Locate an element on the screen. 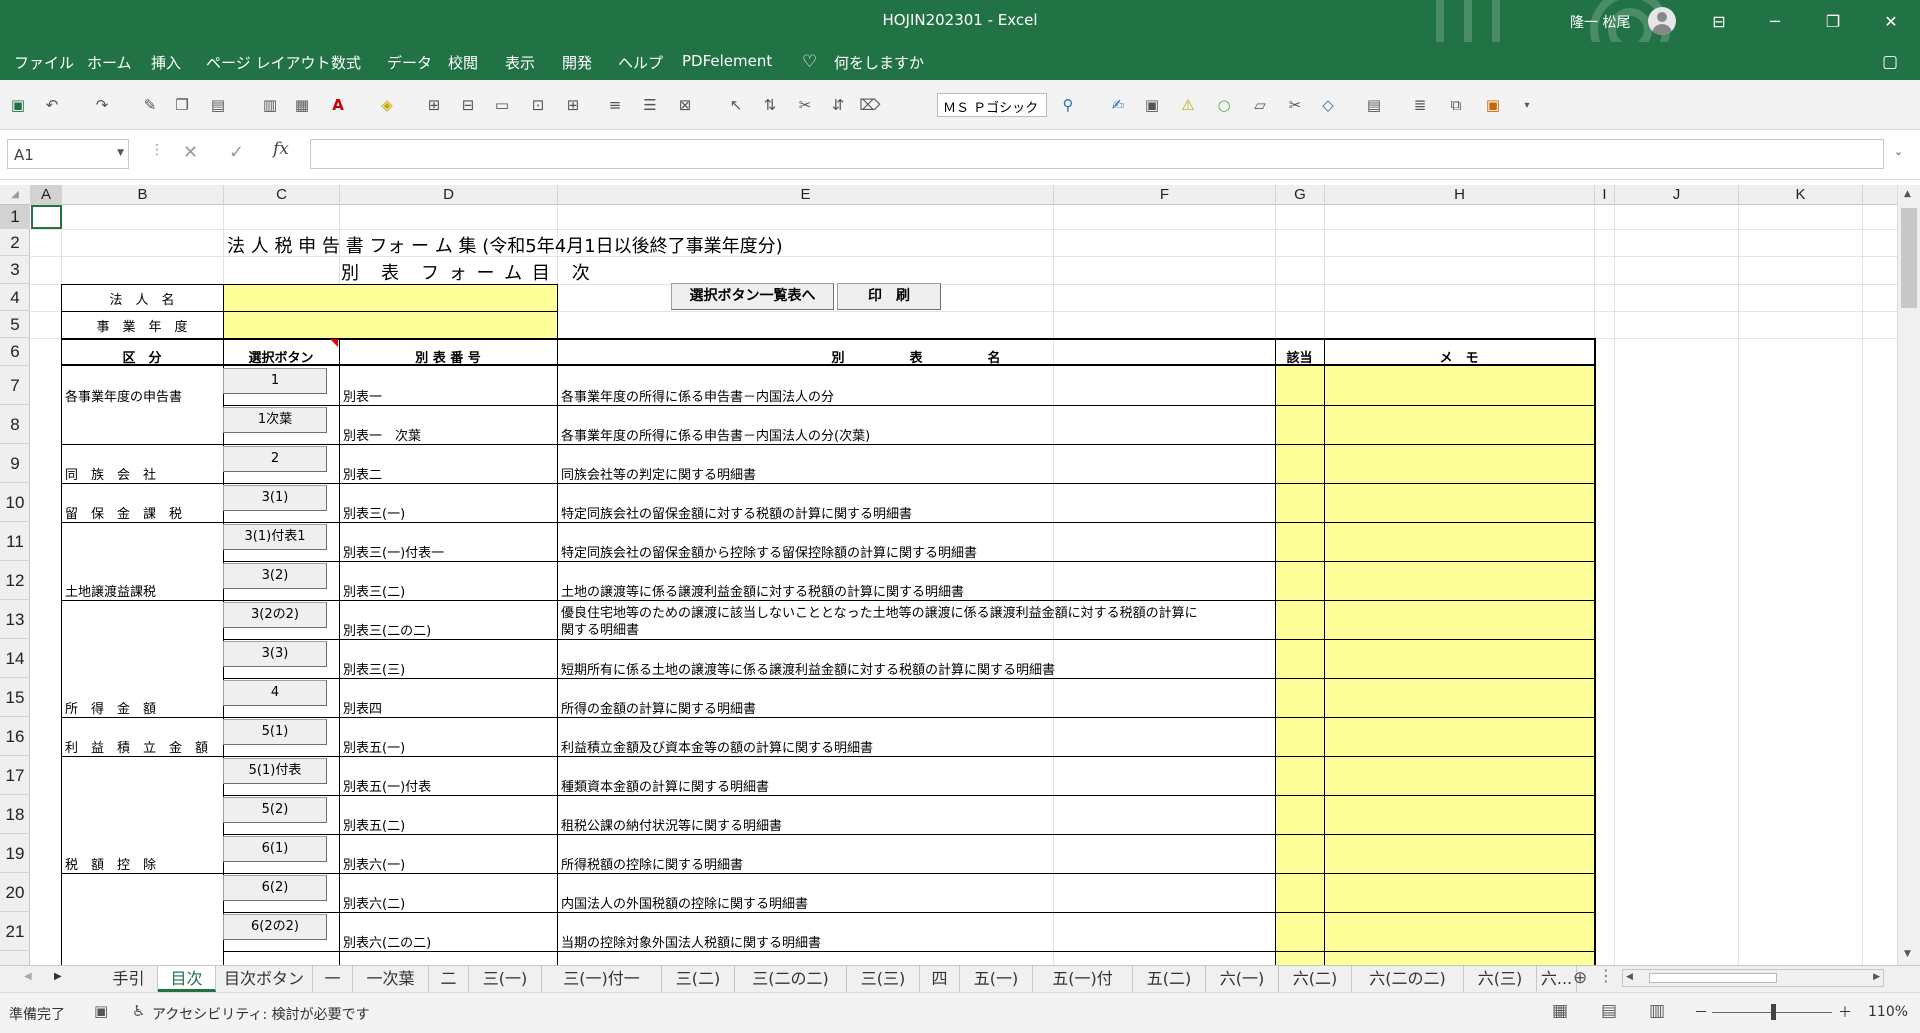 This screenshot has height=1033, width=1920. shapes-icon: ◇ is located at coordinates (1328, 105).